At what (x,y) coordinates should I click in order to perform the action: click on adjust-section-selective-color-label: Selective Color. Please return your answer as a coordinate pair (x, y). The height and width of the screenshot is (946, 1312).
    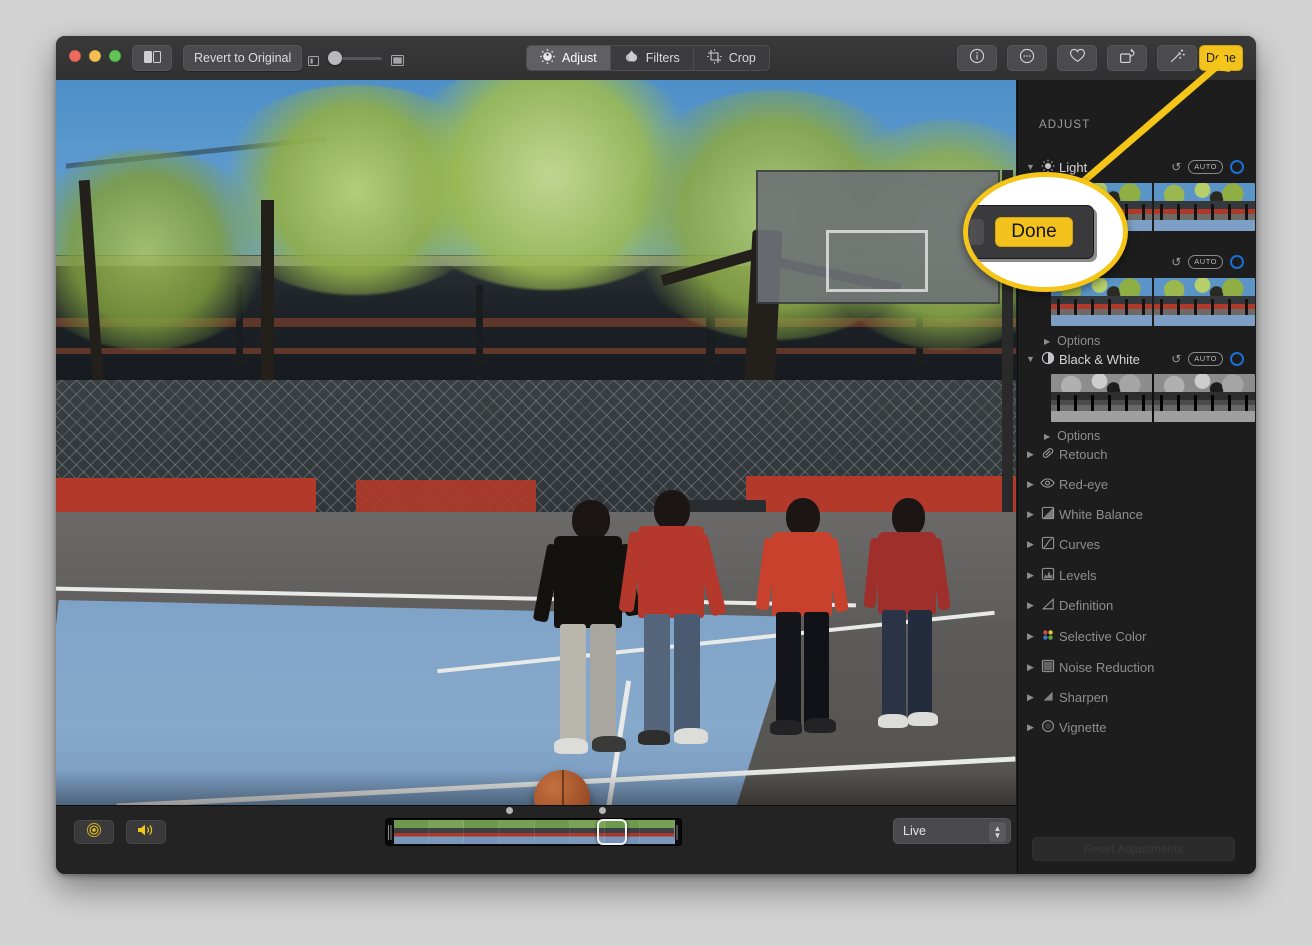
    Looking at the image, I should click on (1103, 636).